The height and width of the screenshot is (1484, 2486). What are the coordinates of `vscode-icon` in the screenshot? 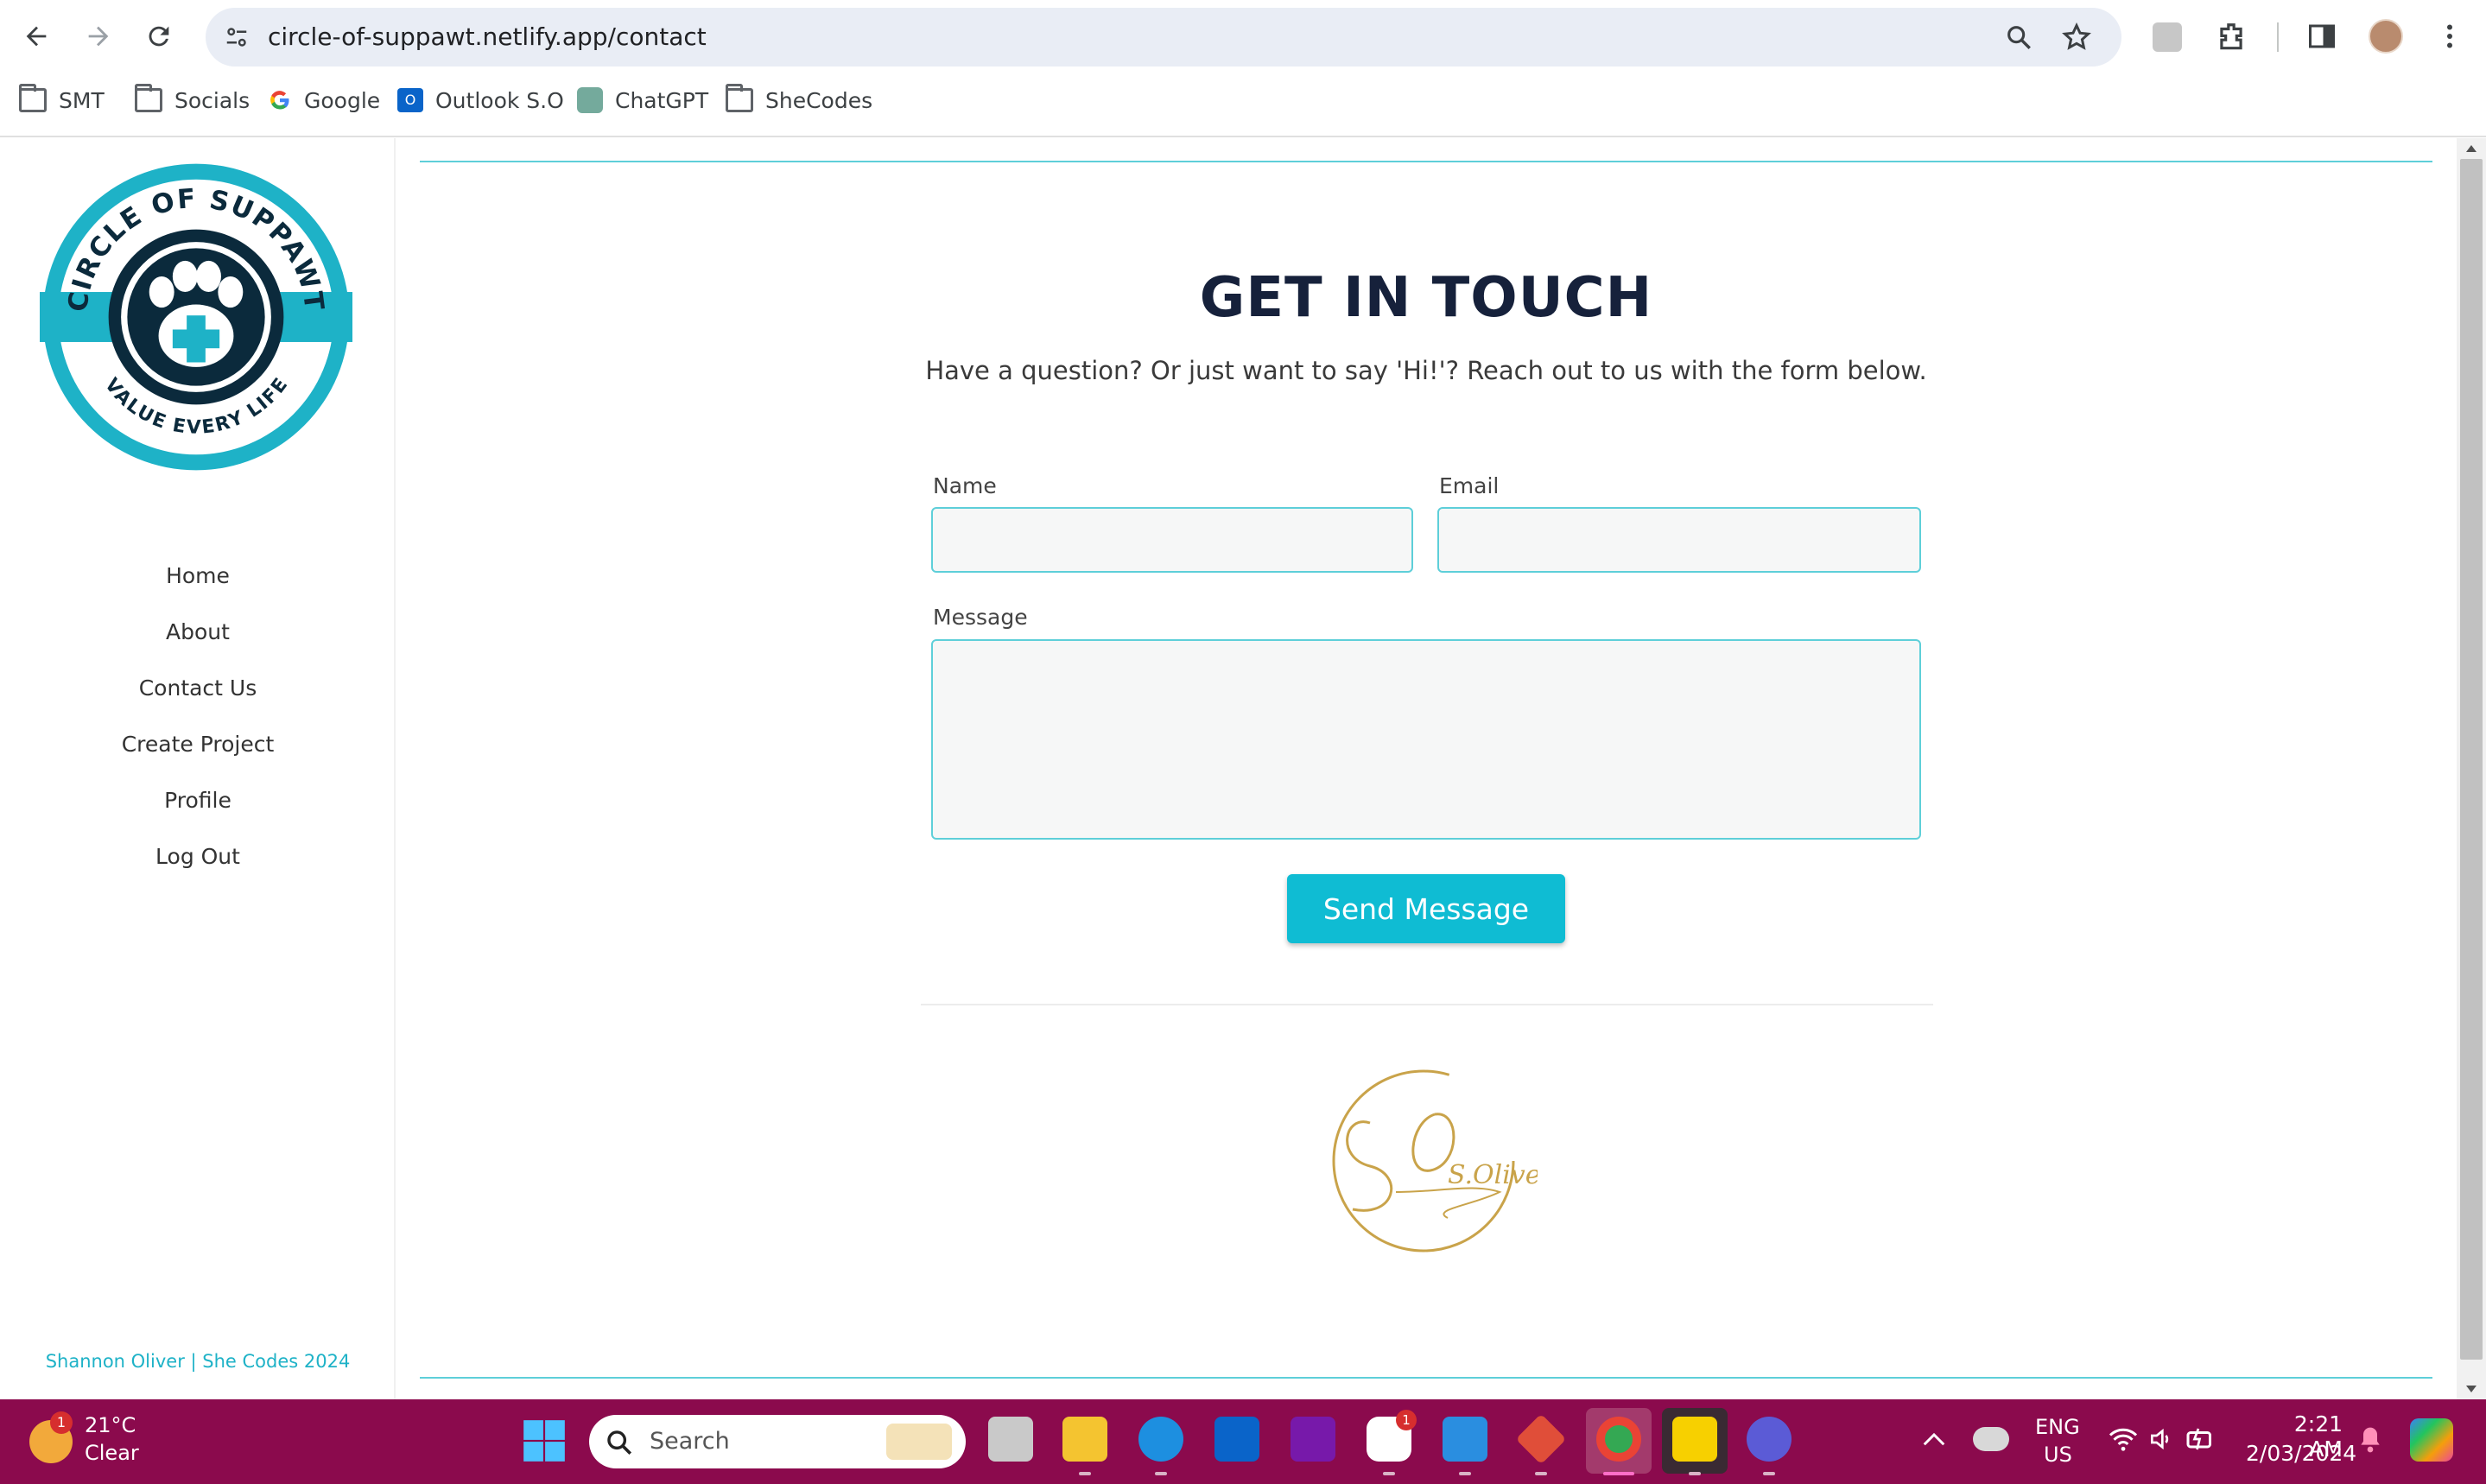 It's located at (1465, 1439).